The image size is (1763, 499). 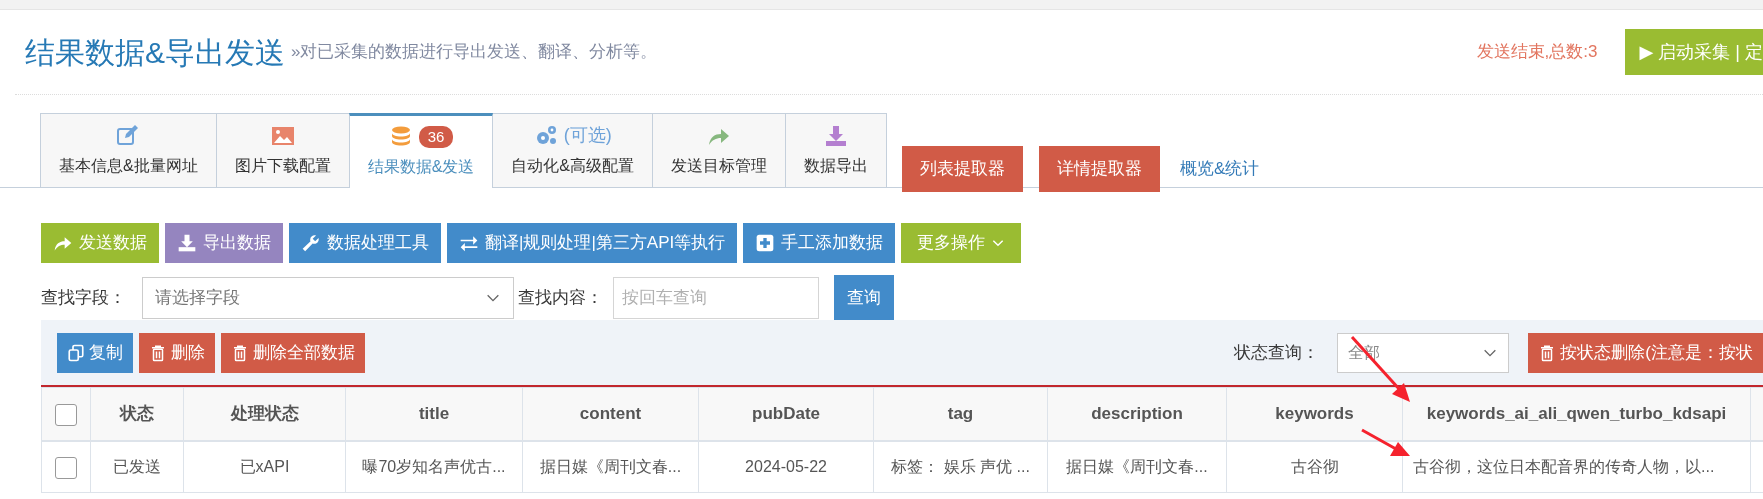 What do you see at coordinates (83, 297) in the screenshot?
I see `field-label: 查找字段：` at bounding box center [83, 297].